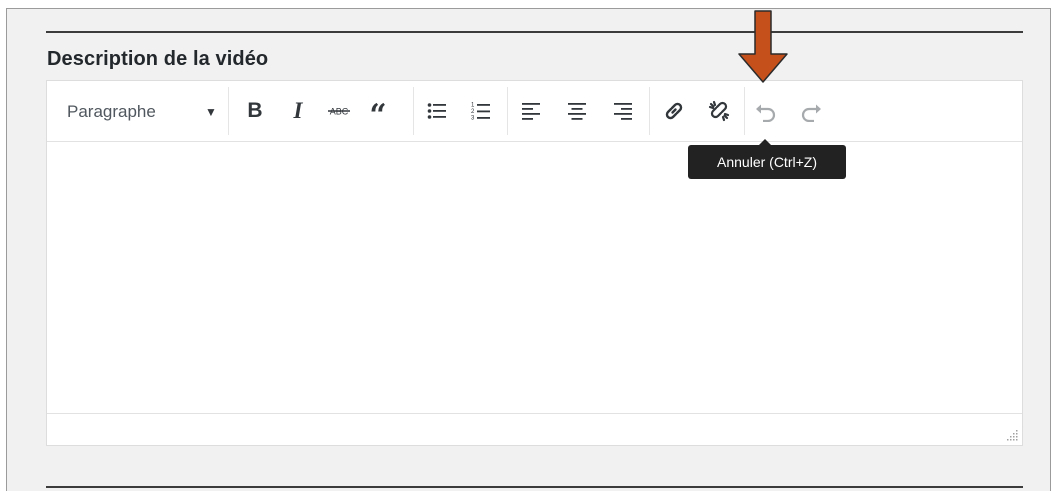 This screenshot has width=1057, height=492. I want to click on redo-button, so click(811, 111).